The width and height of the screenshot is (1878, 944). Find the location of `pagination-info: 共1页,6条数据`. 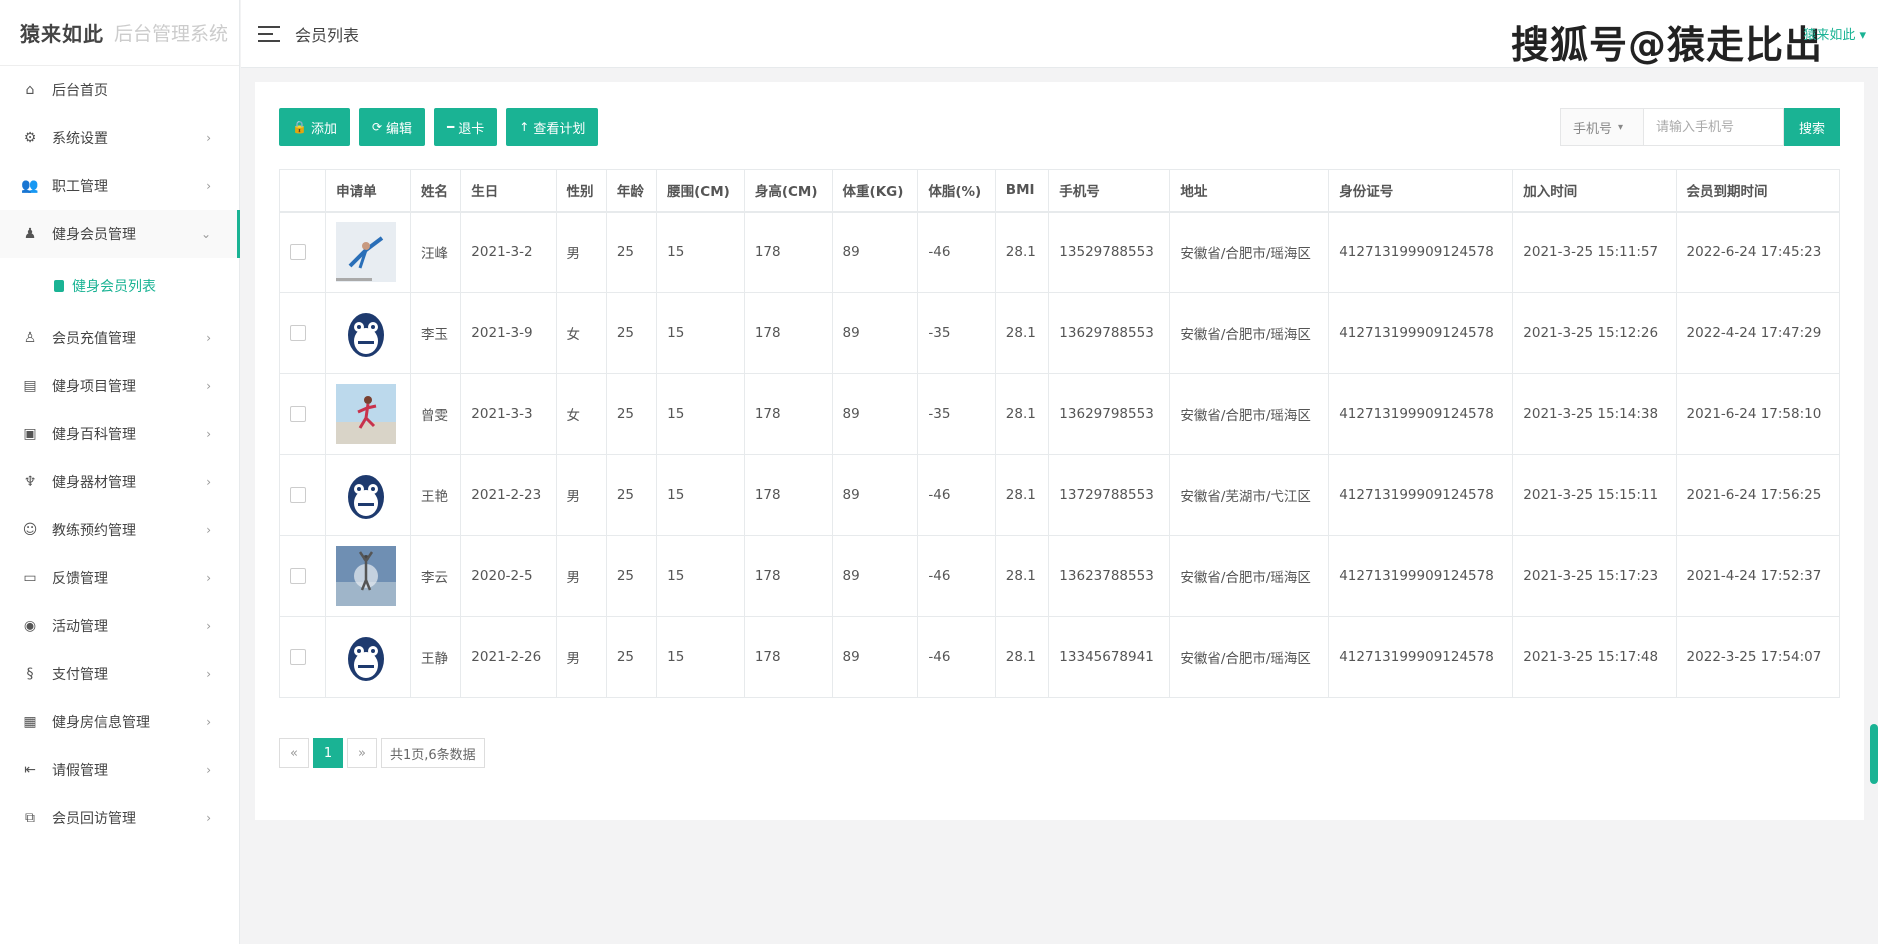

pagination-info: 共1页,6条数据 is located at coordinates (433, 753).